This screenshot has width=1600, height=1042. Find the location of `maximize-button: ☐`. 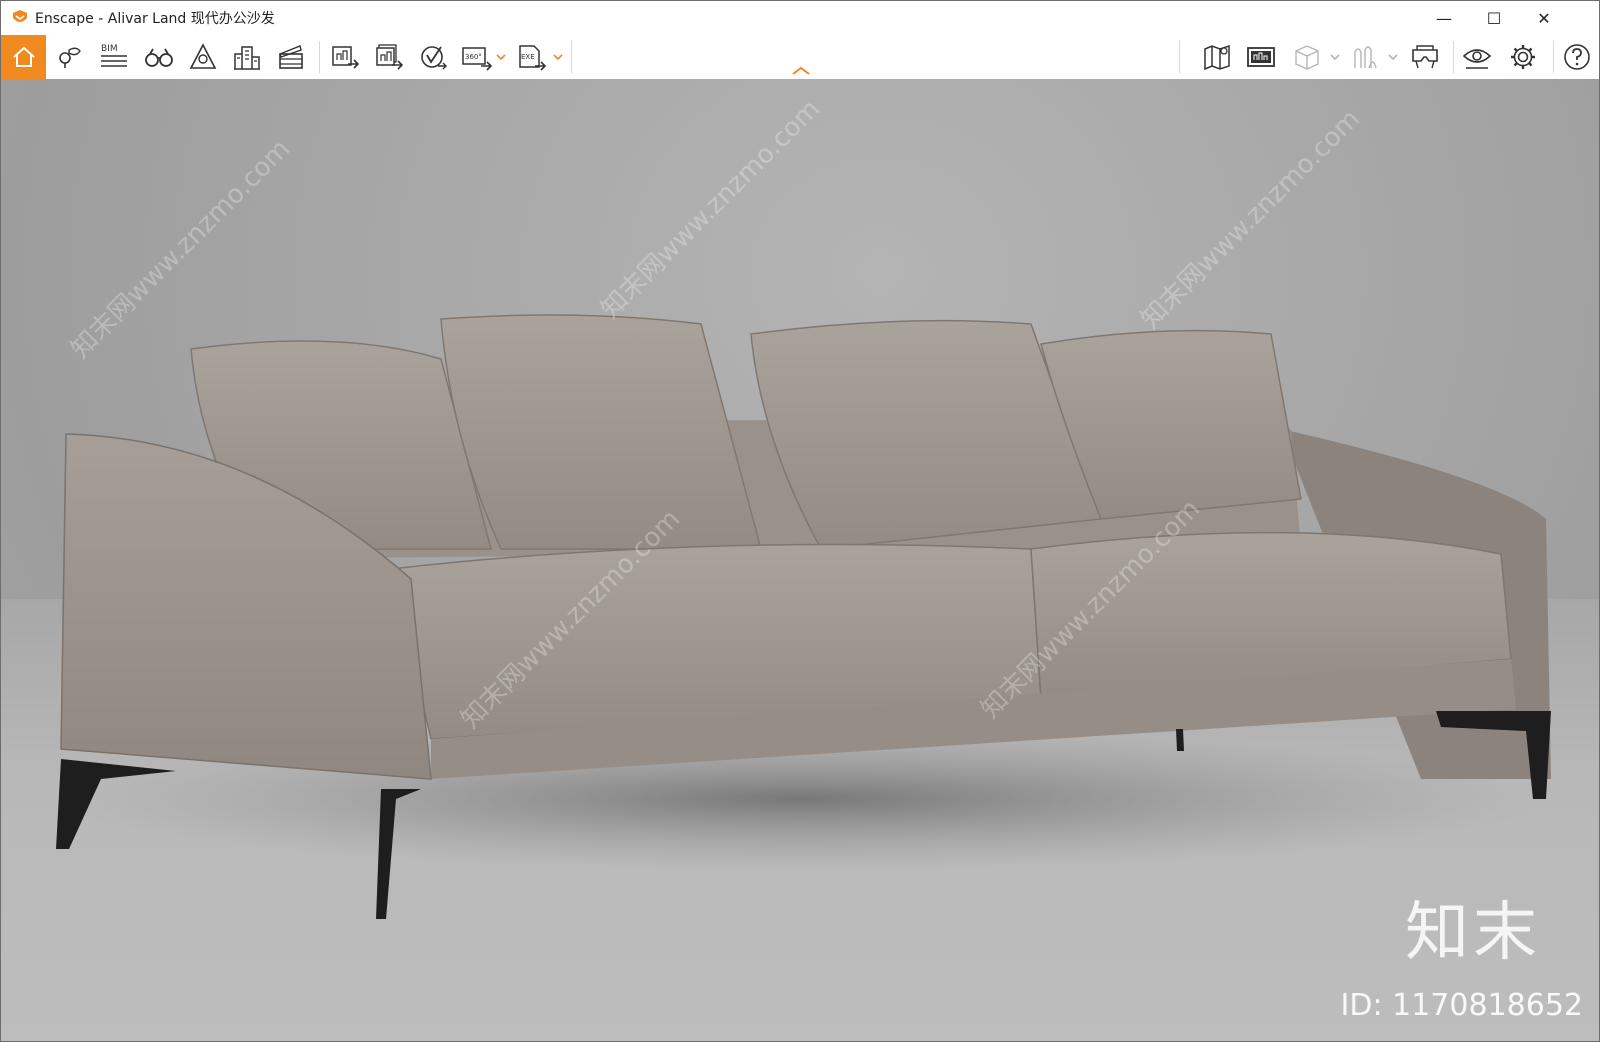

maximize-button: ☐ is located at coordinates (1494, 18).